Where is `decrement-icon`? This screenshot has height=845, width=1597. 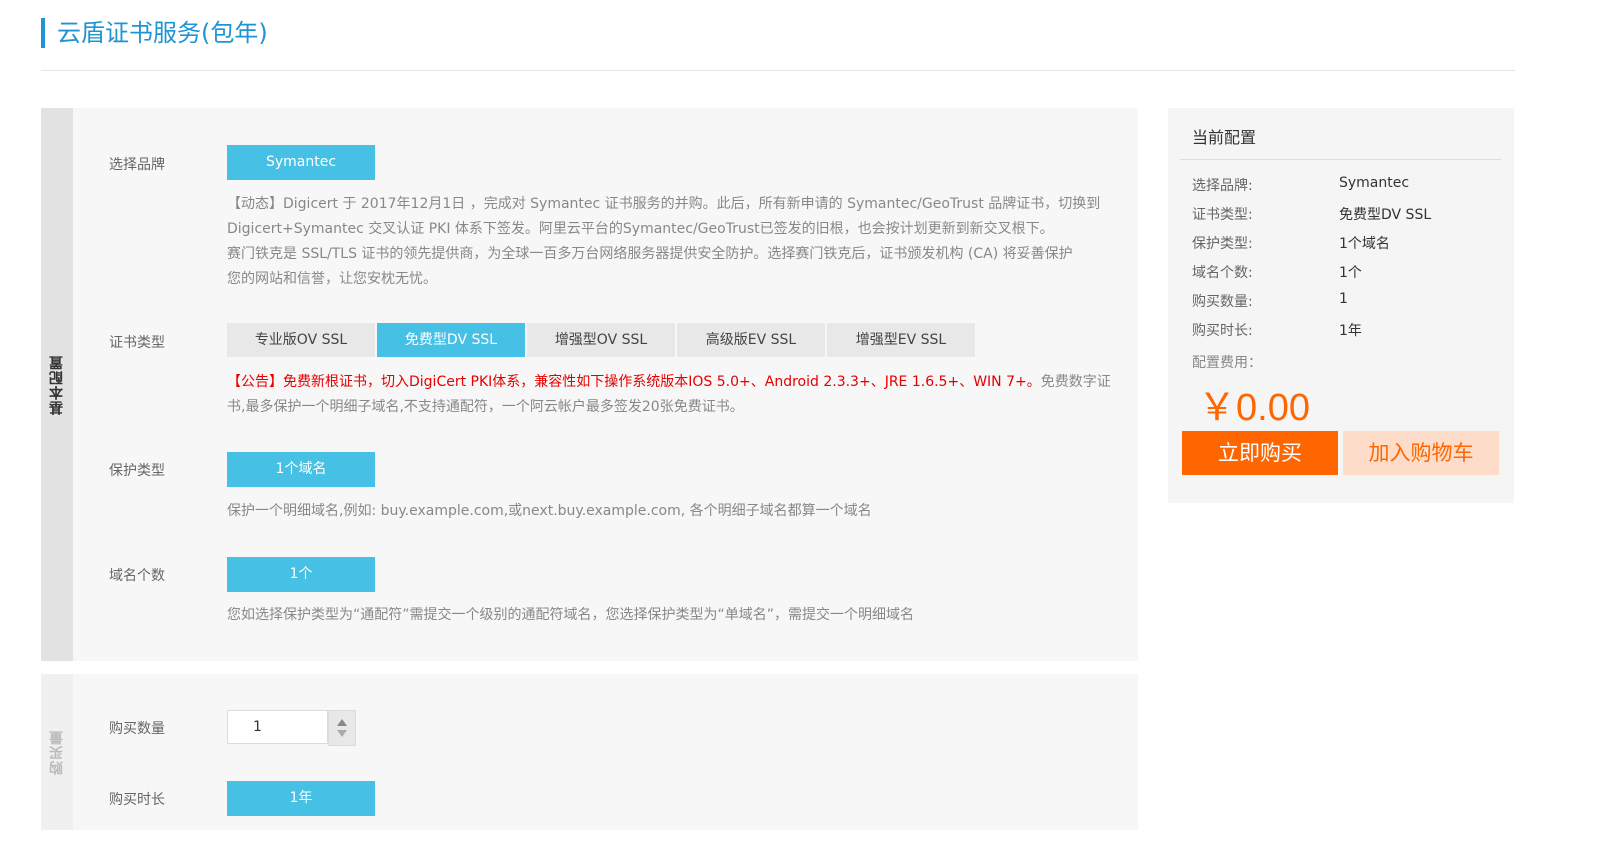 decrement-icon is located at coordinates (342, 733).